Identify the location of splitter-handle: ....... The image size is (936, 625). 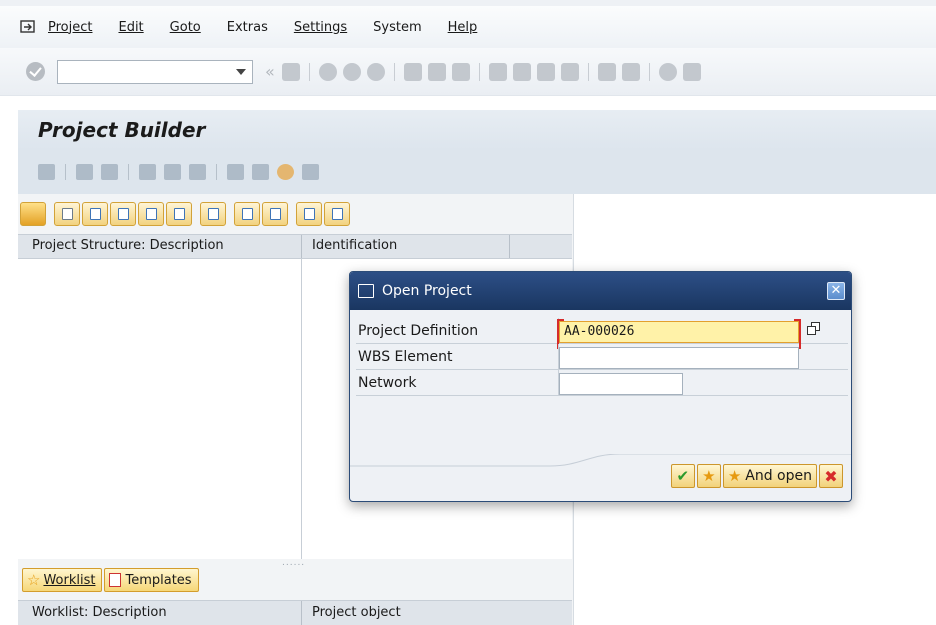
(293, 563).